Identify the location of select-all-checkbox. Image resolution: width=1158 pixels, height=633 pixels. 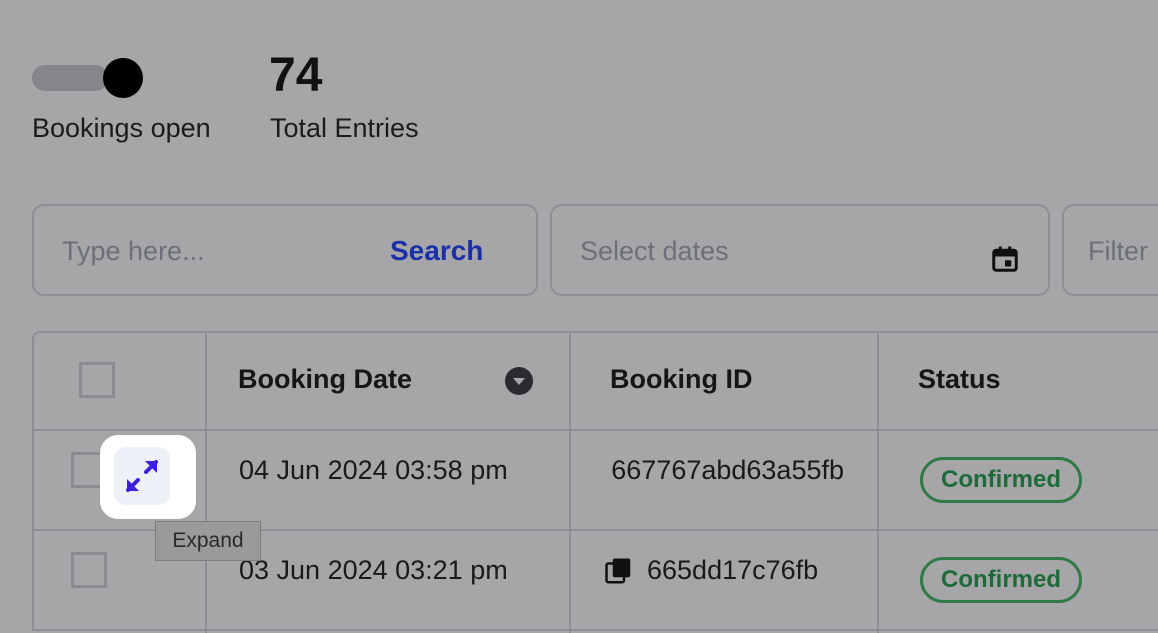
(97, 380).